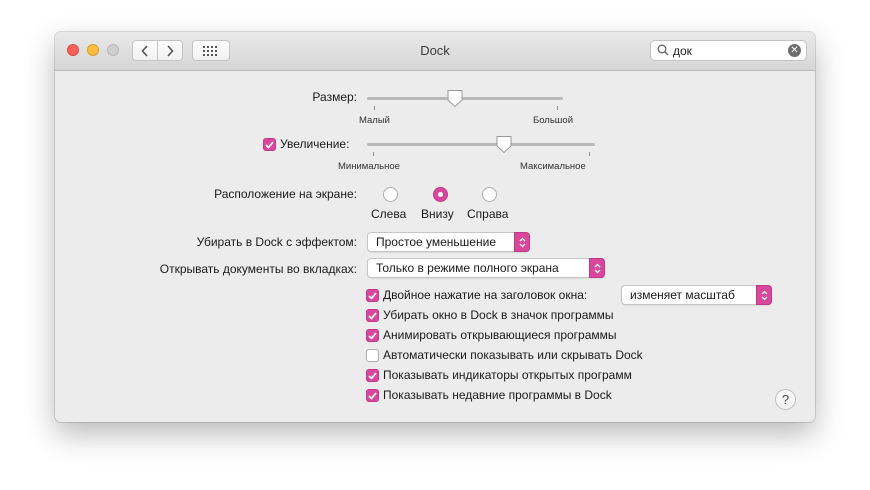 The width and height of the screenshot is (870, 490). Describe the element at coordinates (682, 295) in the screenshot. I see `double-click-value: изменяет масштаб` at that location.